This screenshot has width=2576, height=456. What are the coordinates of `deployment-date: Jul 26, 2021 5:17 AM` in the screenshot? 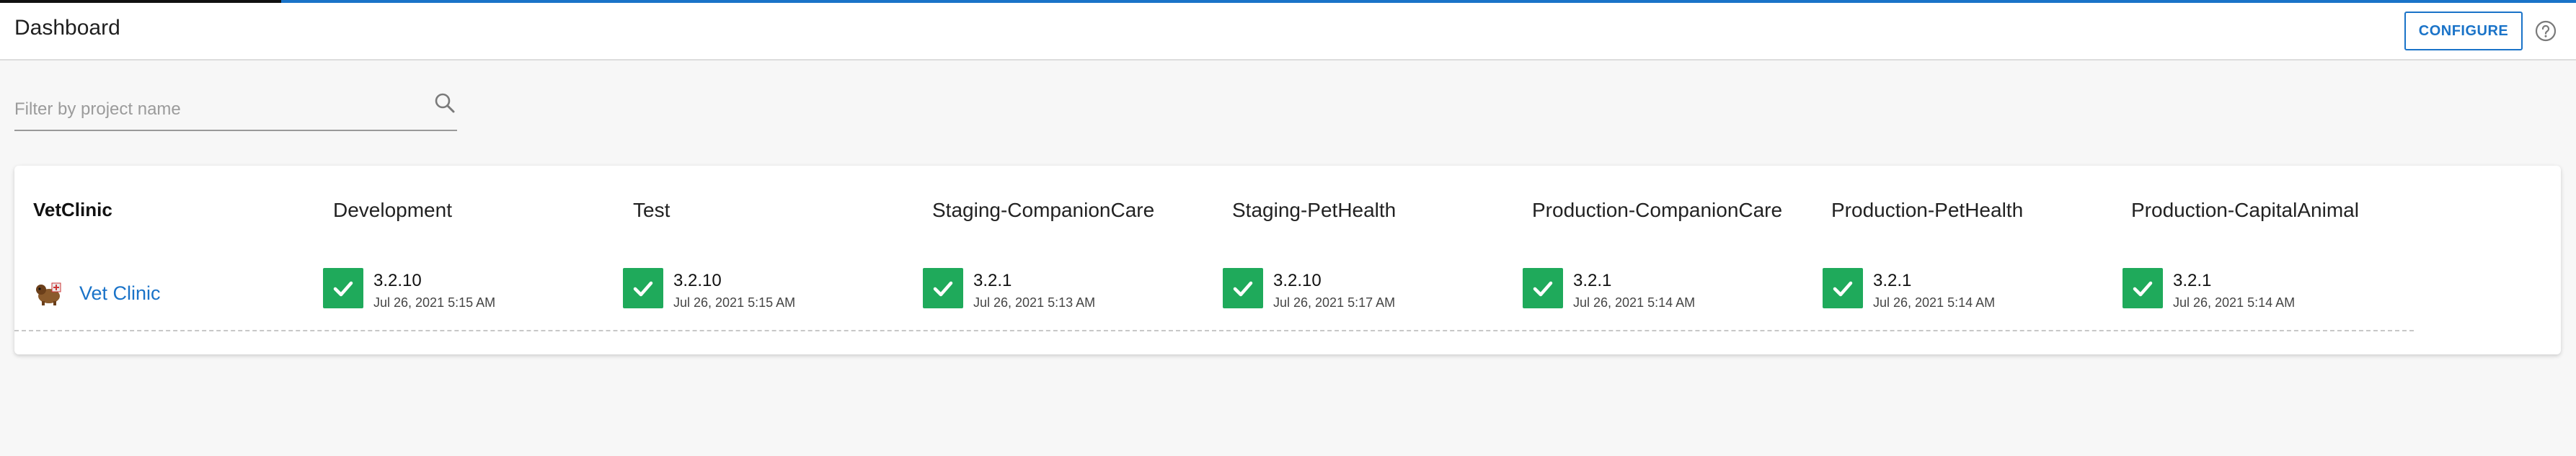 It's located at (1334, 302).